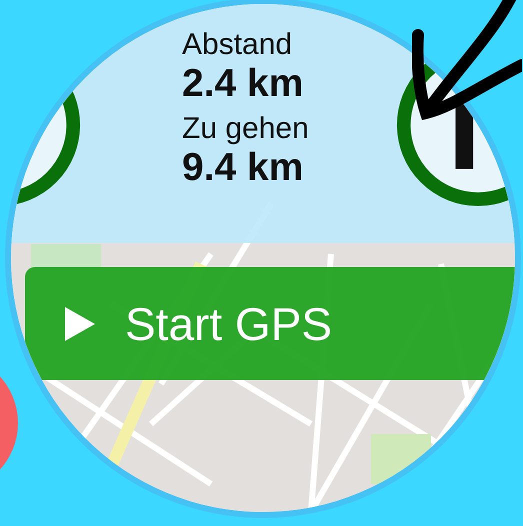 The image size is (523, 526). I want to click on play-icon, so click(80, 323).